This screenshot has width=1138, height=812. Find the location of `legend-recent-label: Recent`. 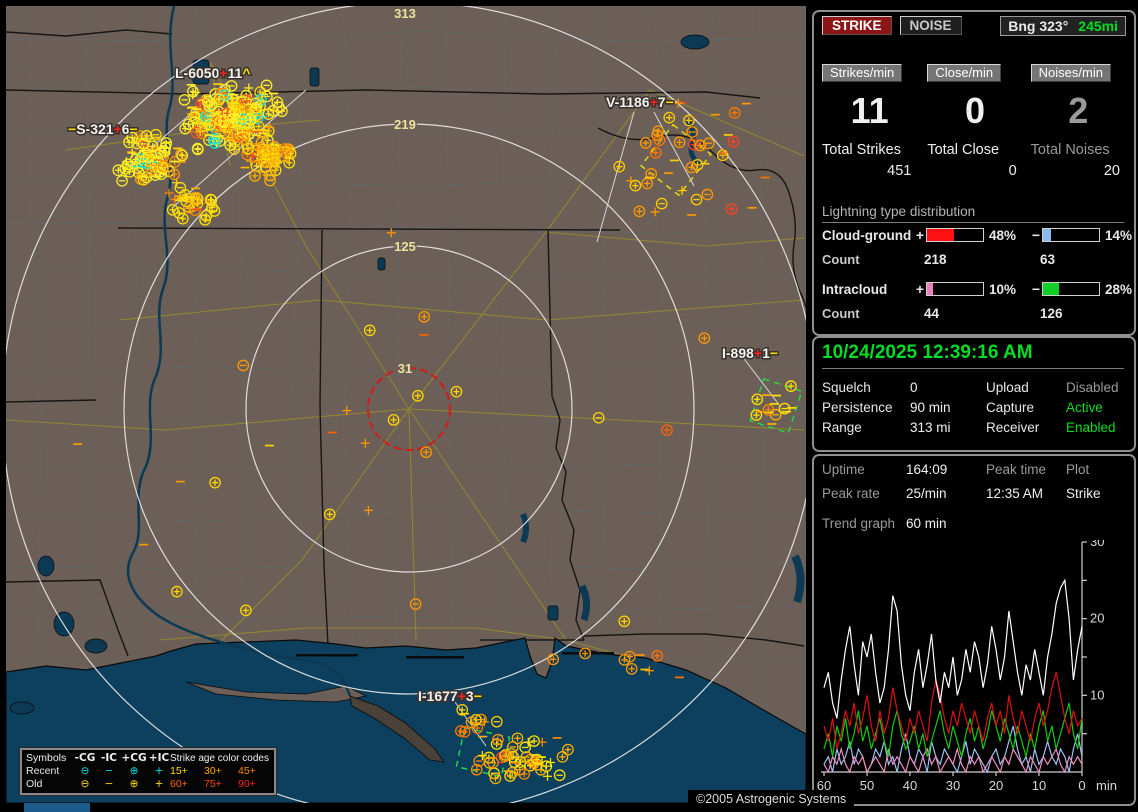

legend-recent-label: Recent is located at coordinates (43, 771).